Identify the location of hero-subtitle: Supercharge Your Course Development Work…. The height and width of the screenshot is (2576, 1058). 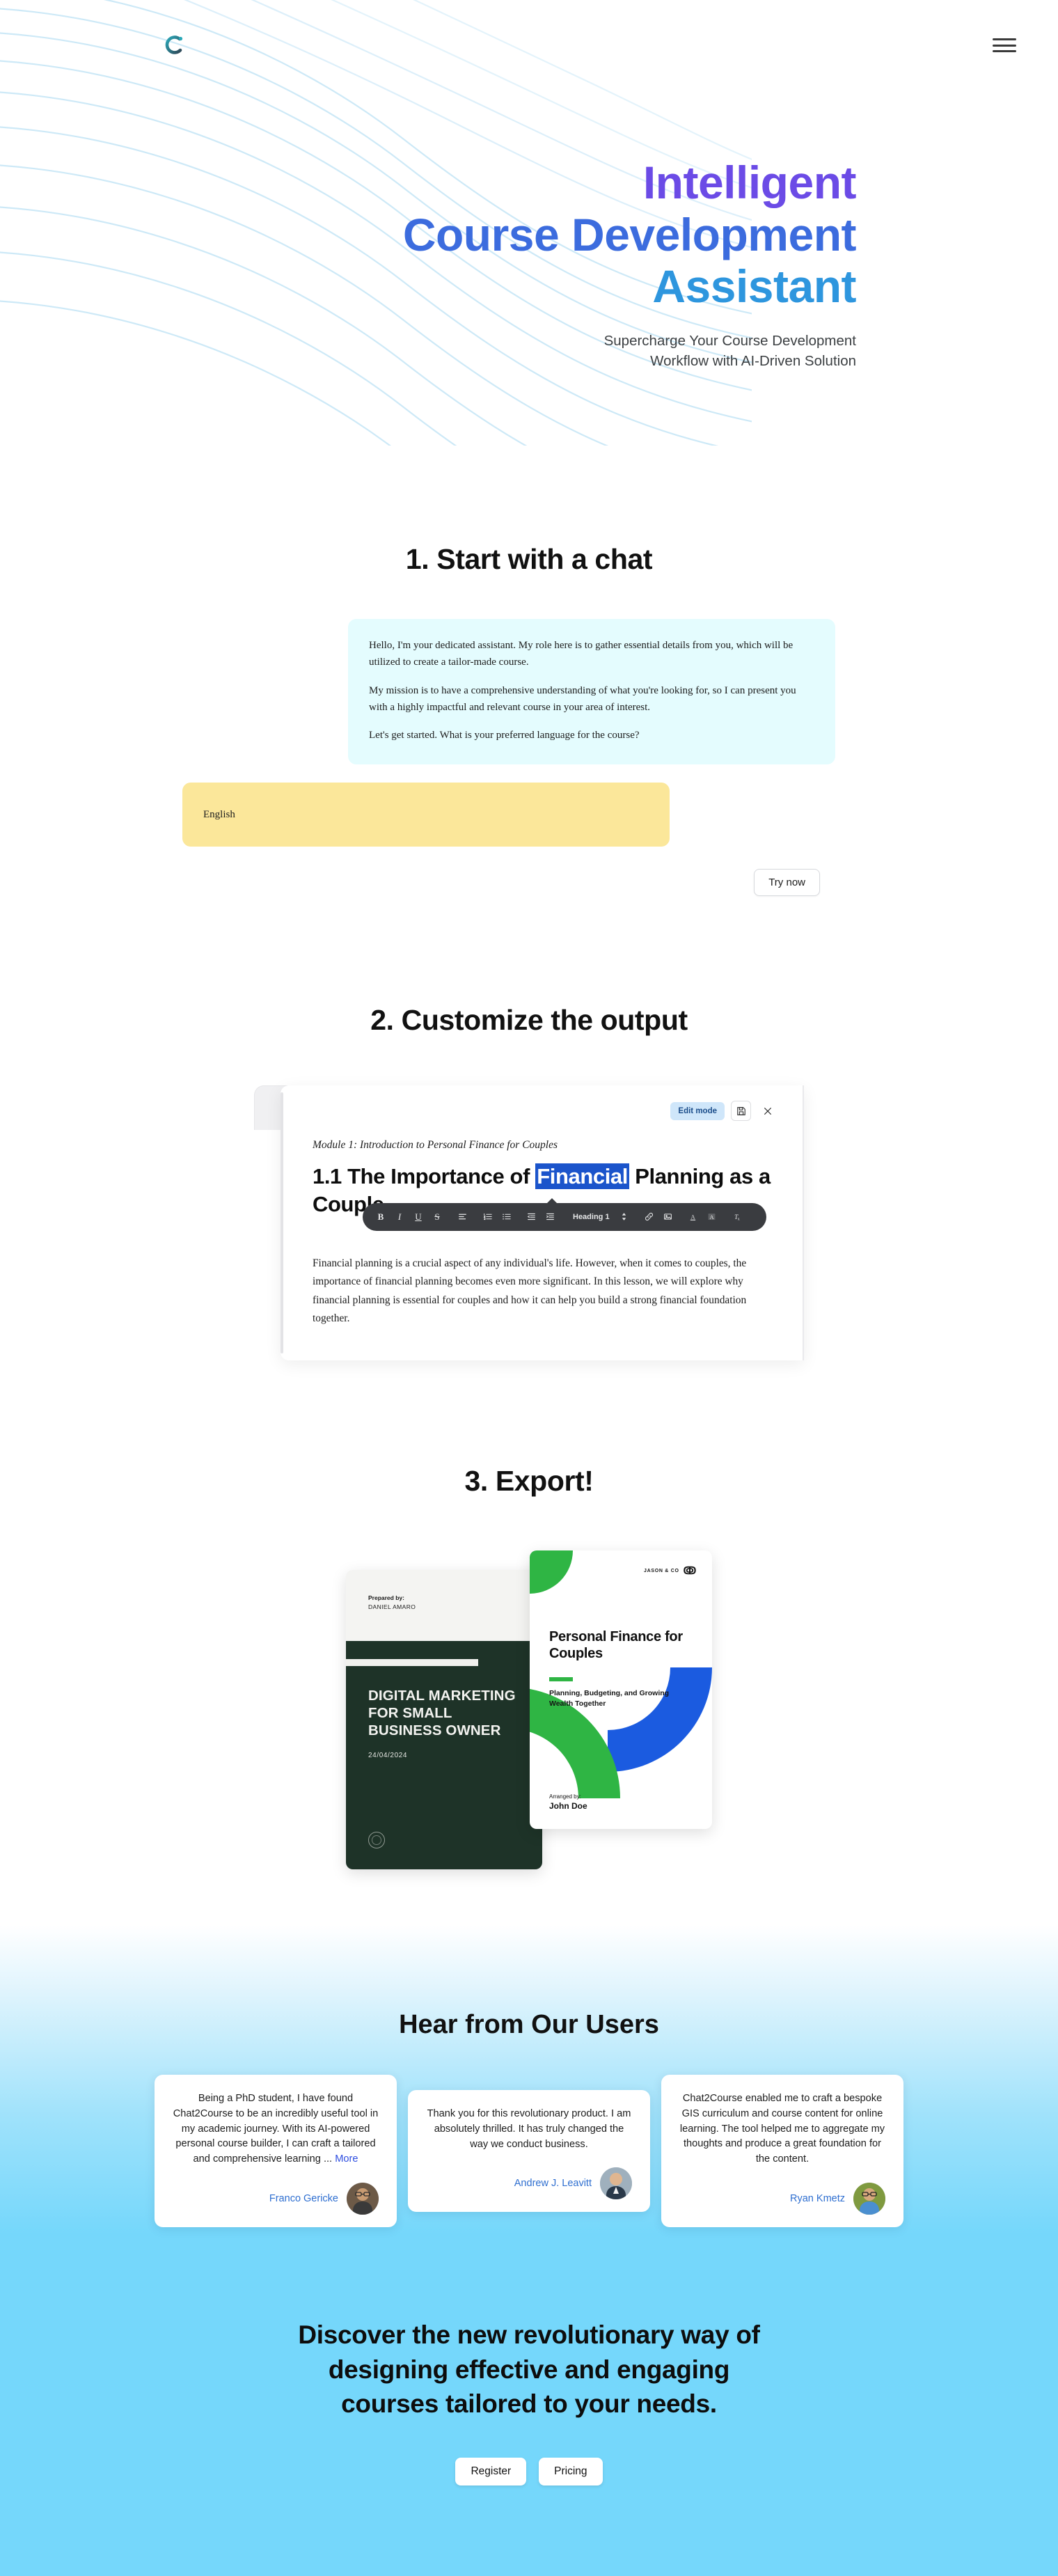
(532, 351).